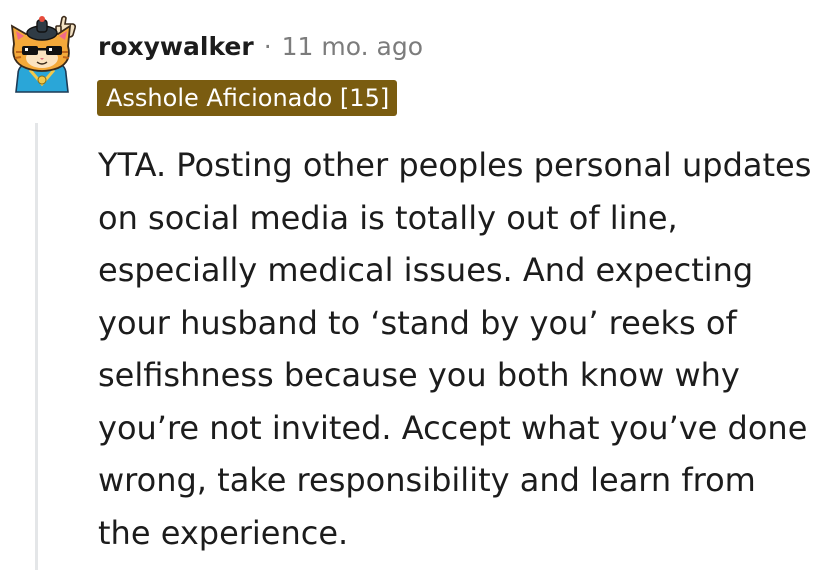 This screenshot has height=570, width=837. I want to click on user-flair-badge: Asshole Aficionado [15], so click(247, 98).